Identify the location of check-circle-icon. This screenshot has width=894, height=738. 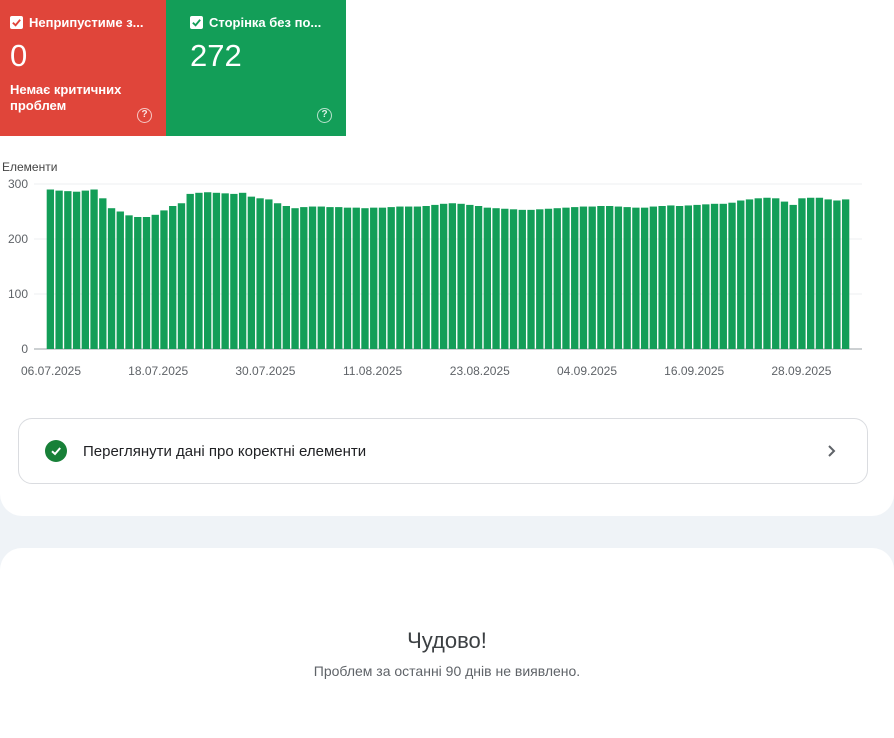
(56, 451).